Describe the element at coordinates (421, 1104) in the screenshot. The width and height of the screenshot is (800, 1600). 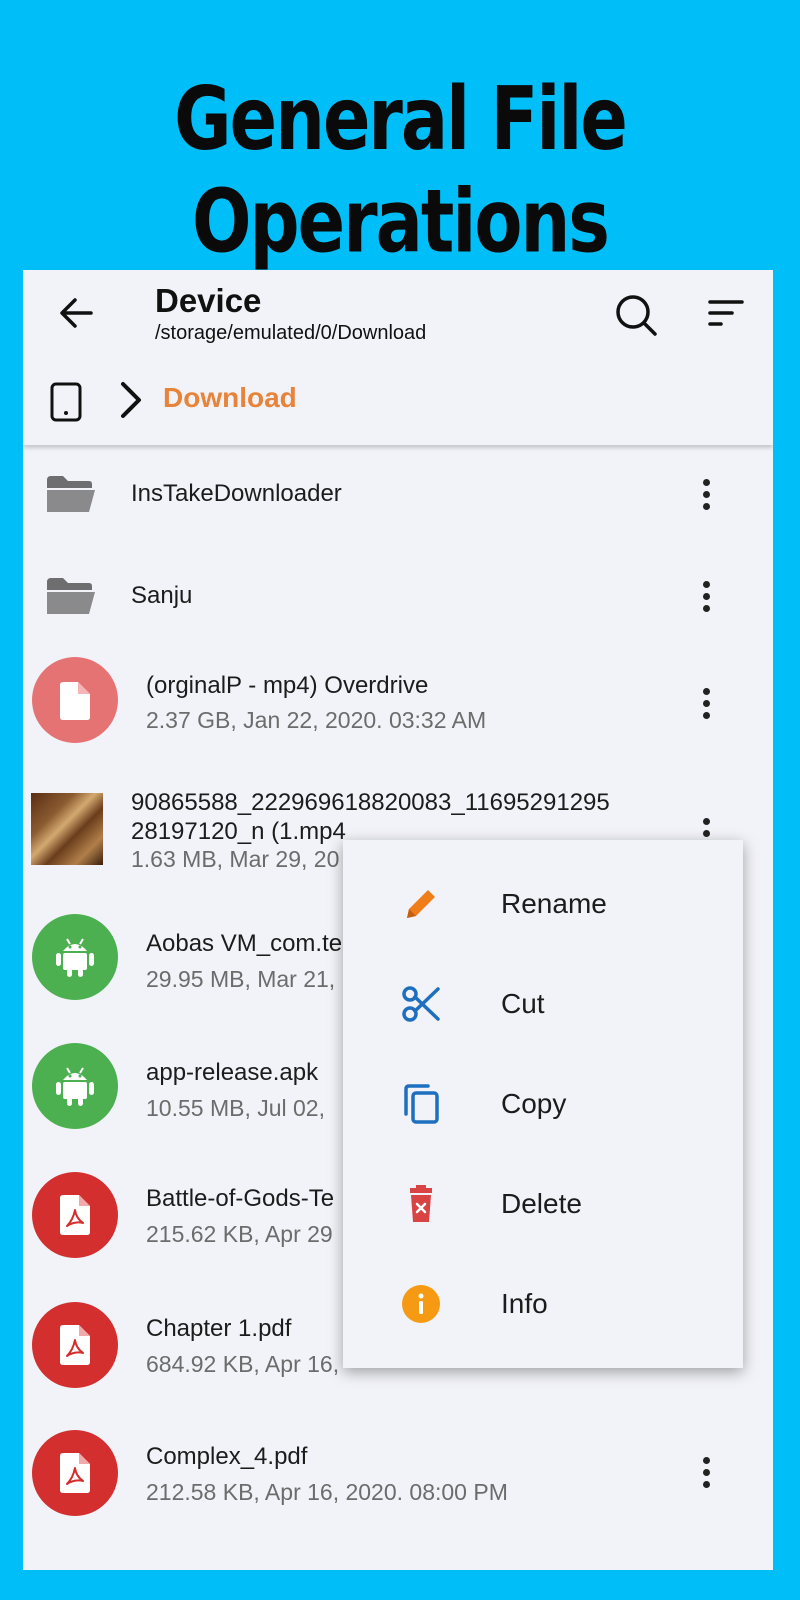
I see `copy-icon` at that location.